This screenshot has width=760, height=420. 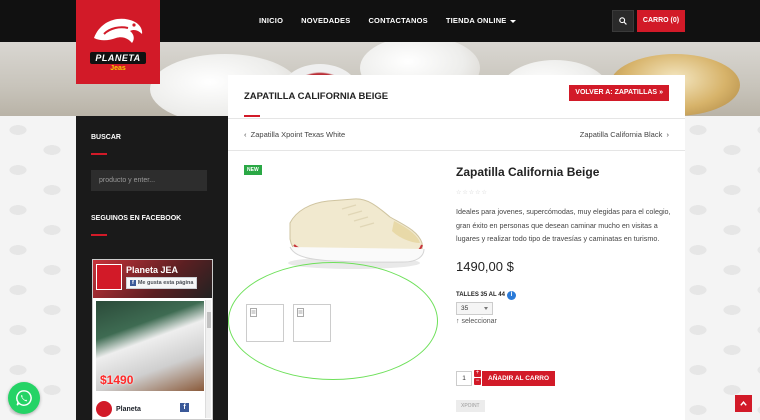 What do you see at coordinates (485, 266) in the screenshot?
I see `product-price: 1490,00 $` at bounding box center [485, 266].